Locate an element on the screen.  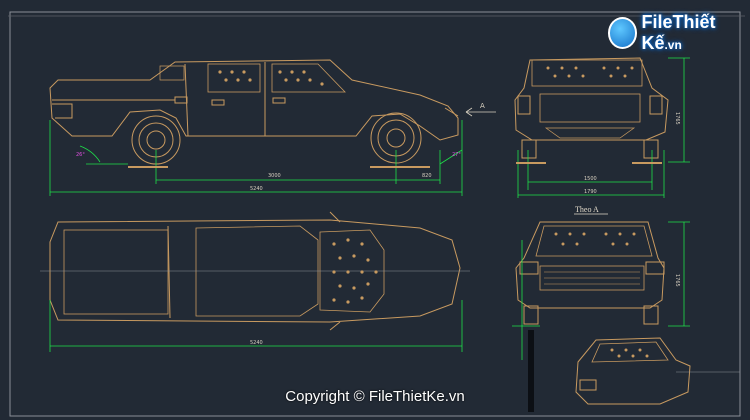
dim-side-angle-right: 27° is located at coordinates (456, 155).